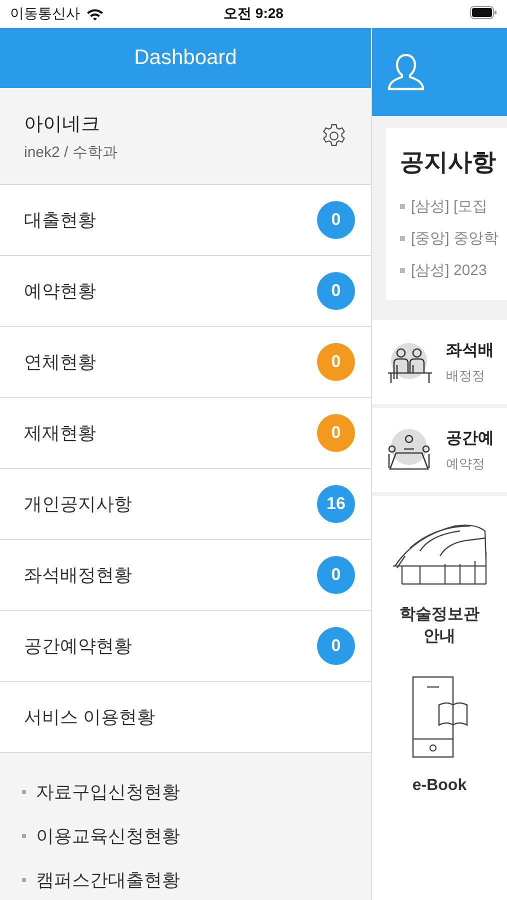 Image resolution: width=507 pixels, height=900 pixels. Describe the element at coordinates (185, 433) in the screenshot. I see `menu-item: 제재현황 0` at that location.